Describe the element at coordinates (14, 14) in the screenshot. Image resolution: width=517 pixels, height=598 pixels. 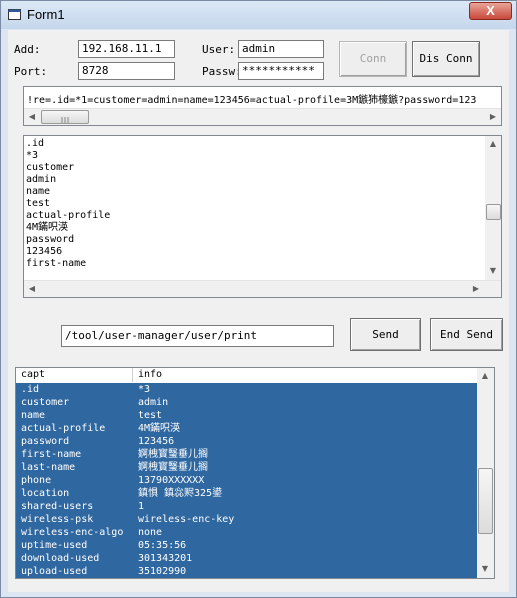
I see `app-icon` at that location.